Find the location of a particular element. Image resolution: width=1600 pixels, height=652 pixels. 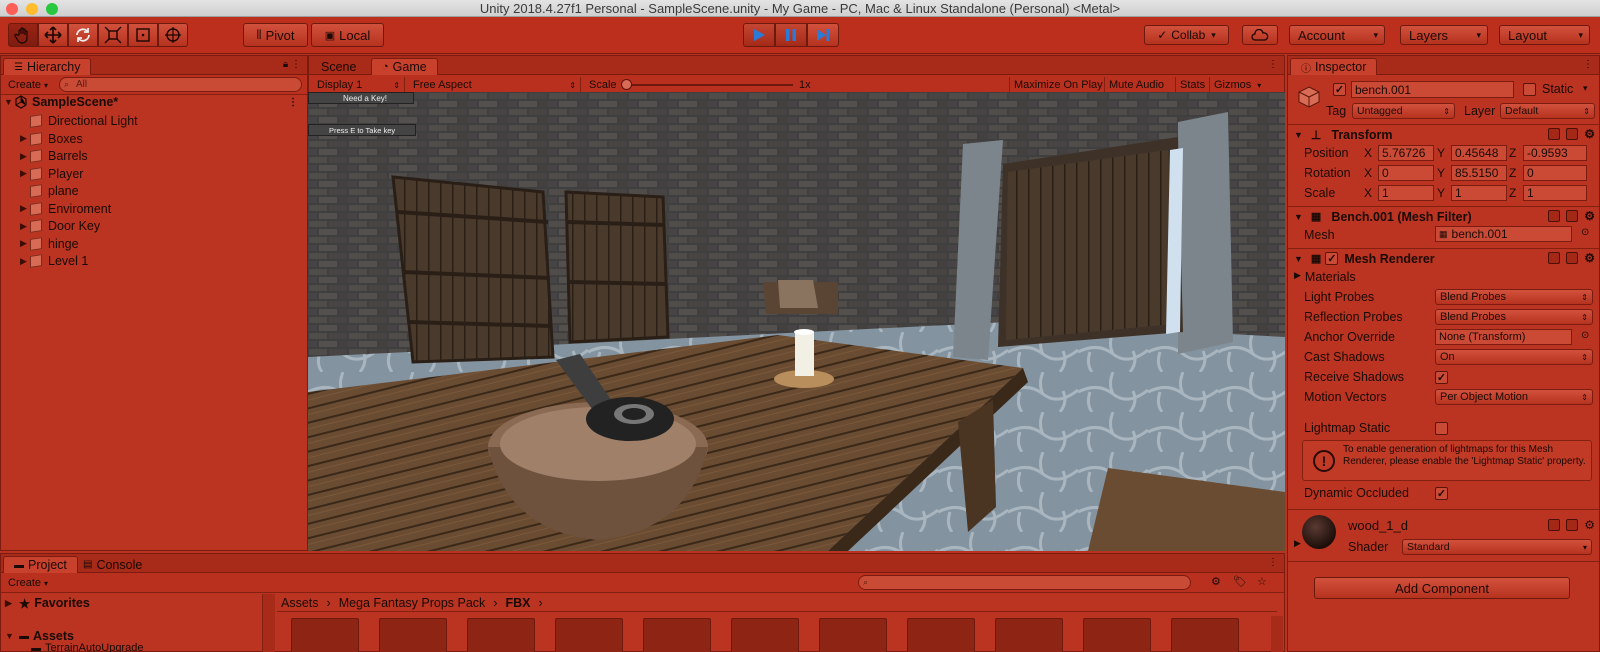

breadcrumb-mega-fantasy: Mega Fantasy Props Pack is located at coordinates (412, 603).